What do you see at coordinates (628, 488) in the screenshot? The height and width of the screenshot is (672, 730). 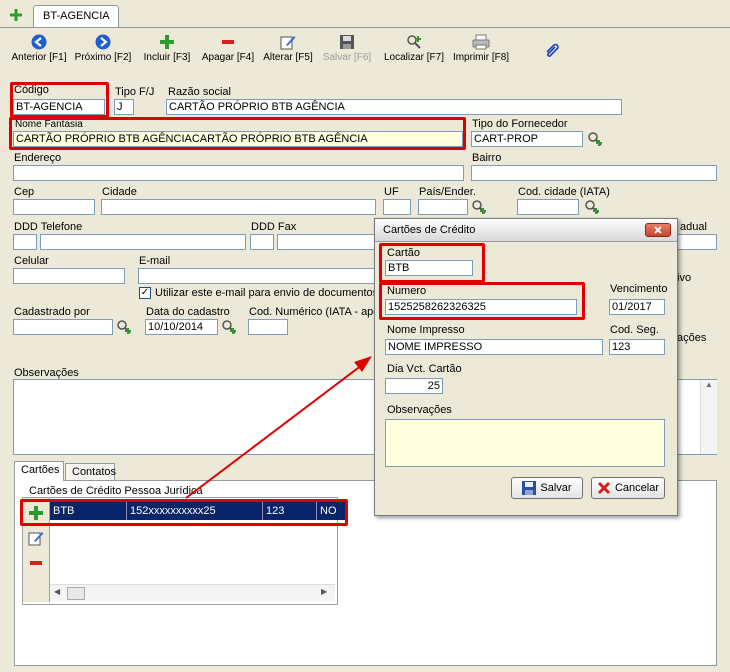 I see `dialog-cancel-button: Cancelar` at bounding box center [628, 488].